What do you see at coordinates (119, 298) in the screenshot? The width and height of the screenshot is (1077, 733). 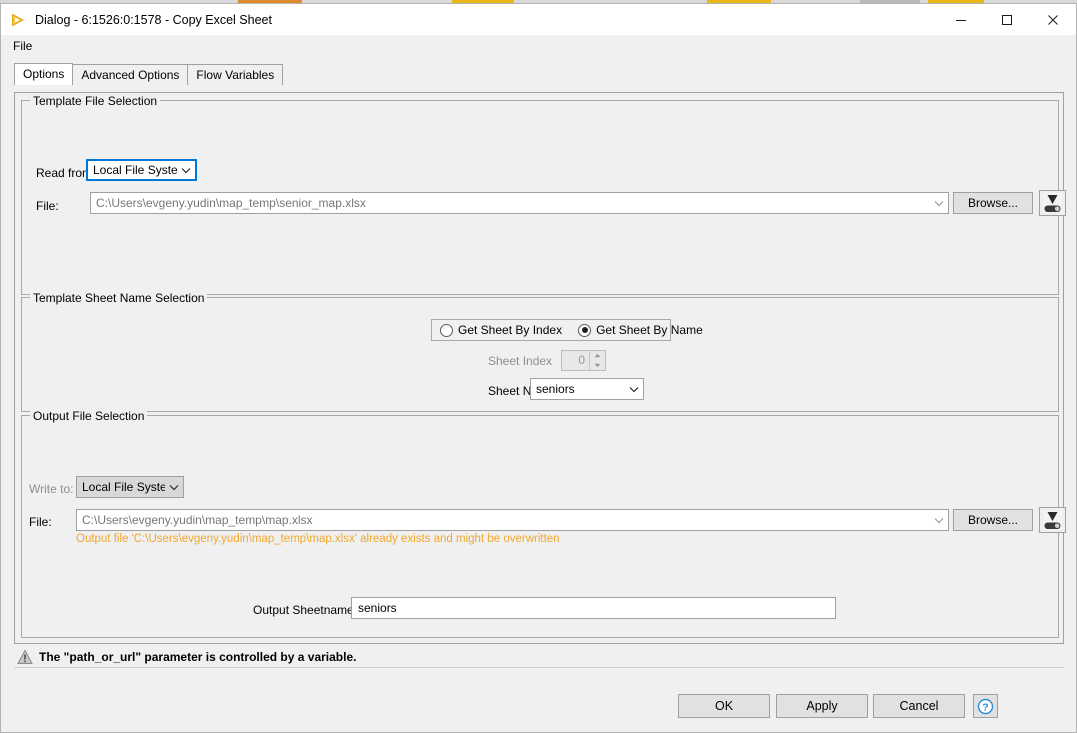 I see `template-sheet-selection-title: Template Sheet Name Selection` at bounding box center [119, 298].